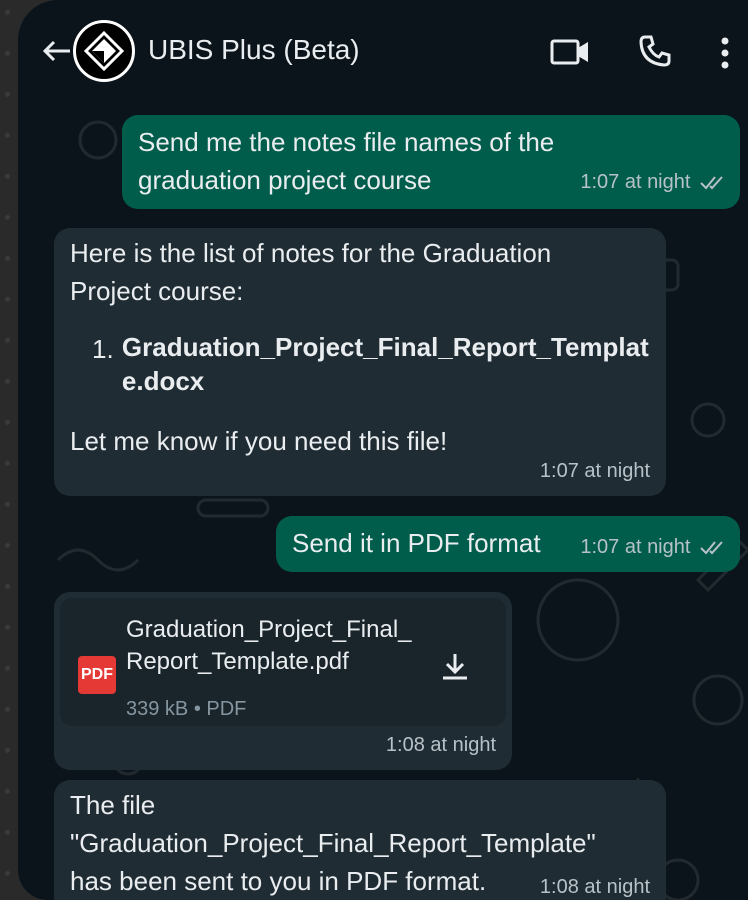 The image size is (748, 900). Describe the element at coordinates (383, 50) in the screenshot. I see `chat-header: UBIS Plus (Beta)` at that location.